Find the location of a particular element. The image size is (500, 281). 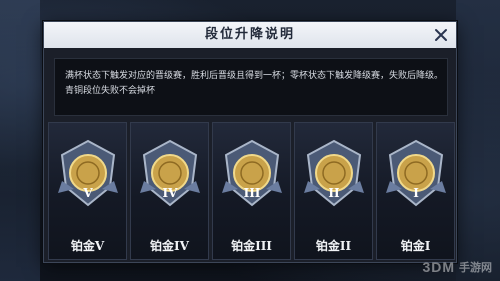

background-left-strip is located at coordinates (20, 140).